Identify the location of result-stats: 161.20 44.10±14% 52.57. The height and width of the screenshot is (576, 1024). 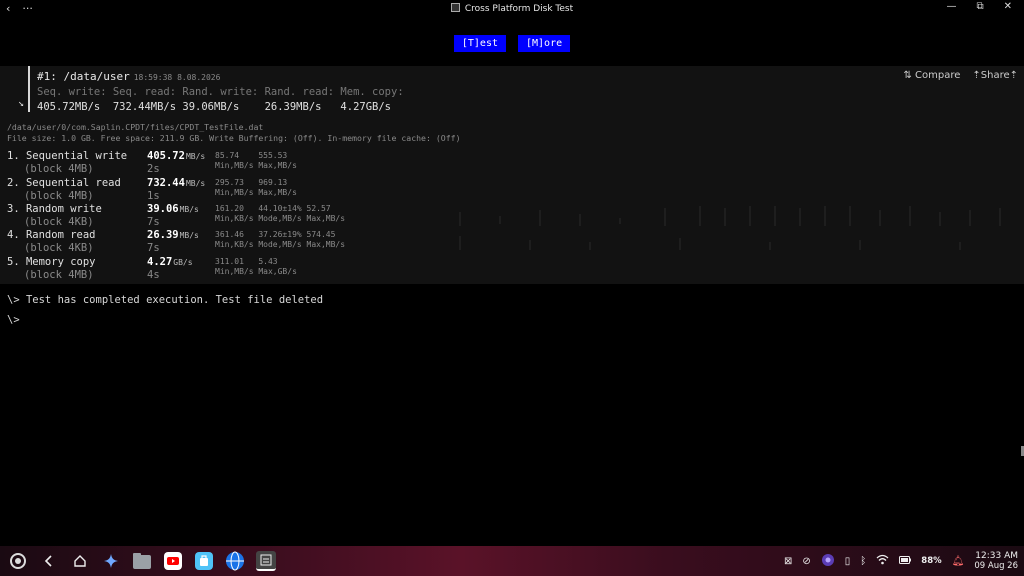
(273, 208).